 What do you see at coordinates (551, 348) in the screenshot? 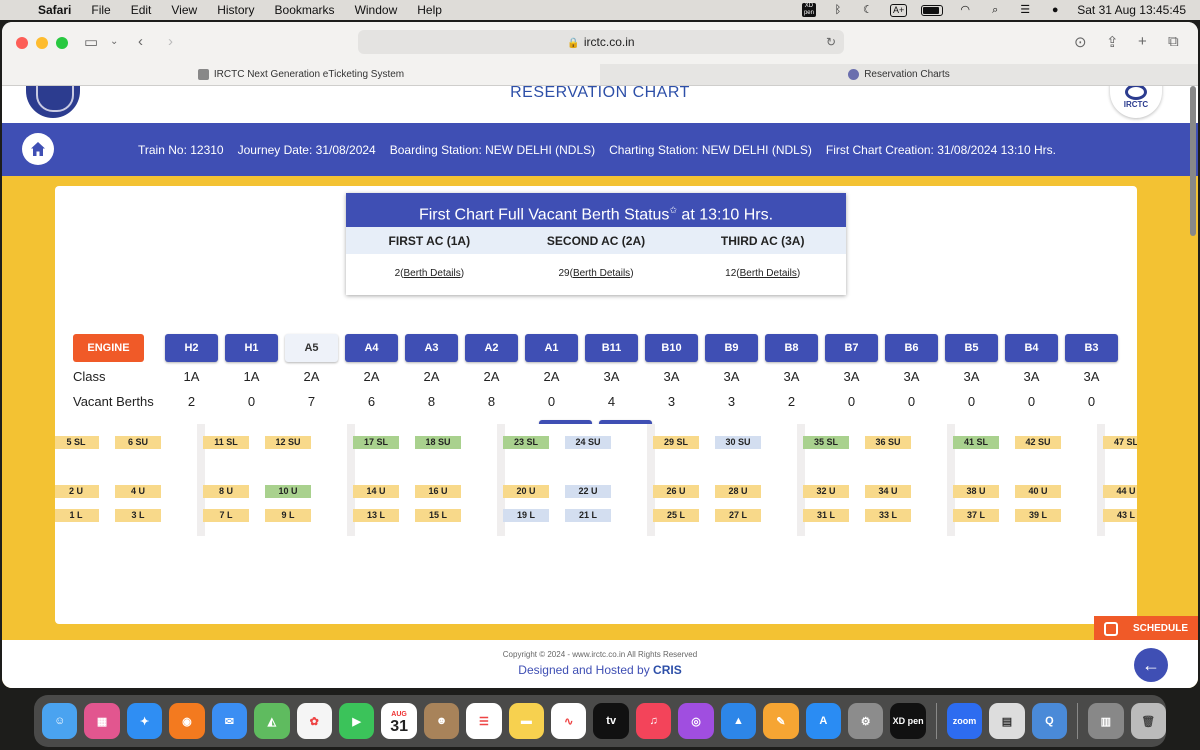
I see `coach-button-a1: A1` at bounding box center [551, 348].